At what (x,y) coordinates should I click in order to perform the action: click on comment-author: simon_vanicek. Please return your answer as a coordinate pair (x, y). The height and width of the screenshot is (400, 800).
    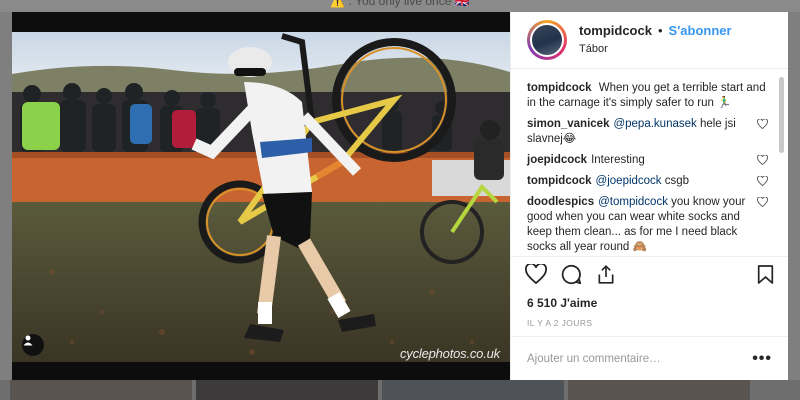
    Looking at the image, I should click on (568, 124).